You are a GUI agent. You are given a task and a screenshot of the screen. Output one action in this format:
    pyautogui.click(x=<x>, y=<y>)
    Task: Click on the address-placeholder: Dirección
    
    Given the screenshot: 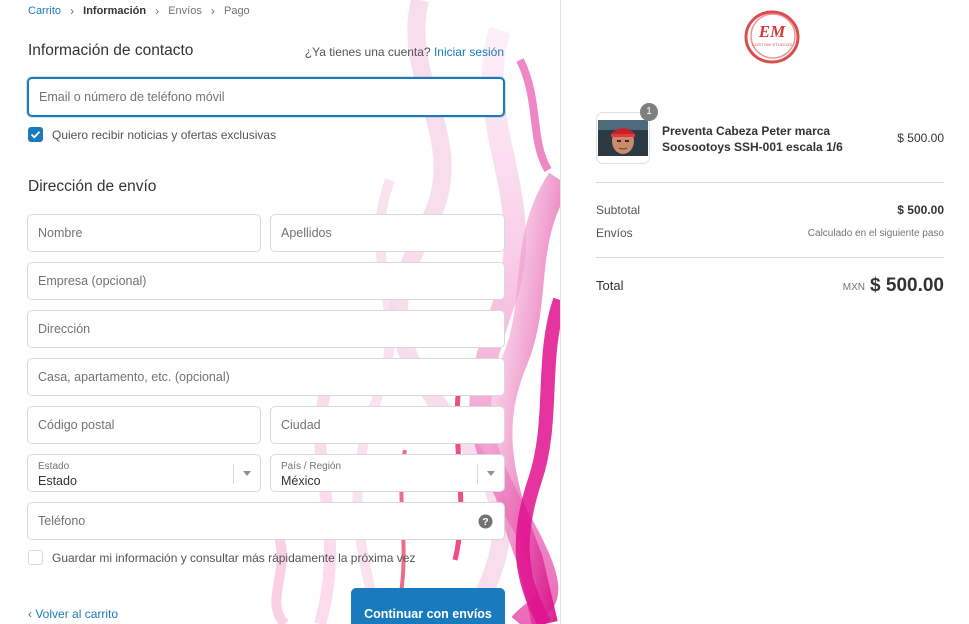 What is the action you would take?
    pyautogui.click(x=64, y=329)
    